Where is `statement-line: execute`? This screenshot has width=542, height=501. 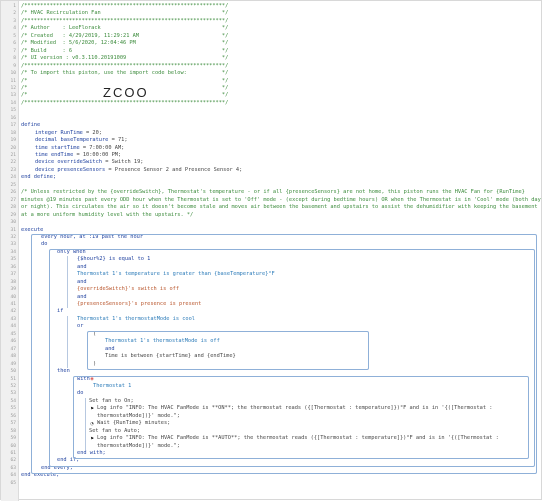
statement-line: execute is located at coordinates (32, 230).